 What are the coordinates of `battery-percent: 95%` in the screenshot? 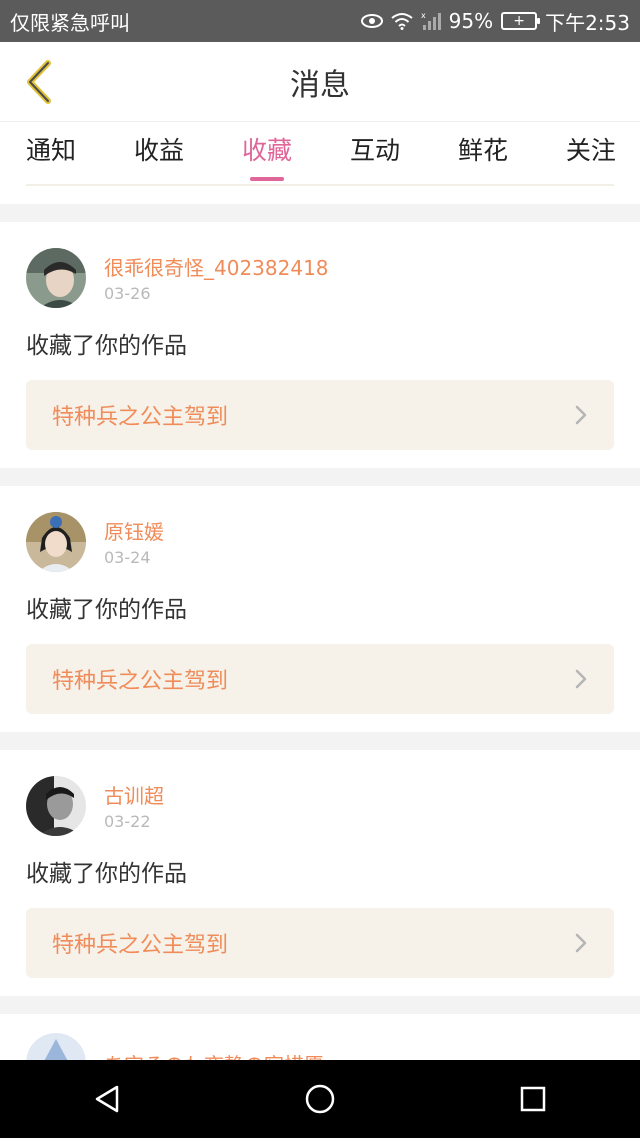 It's located at (471, 21).